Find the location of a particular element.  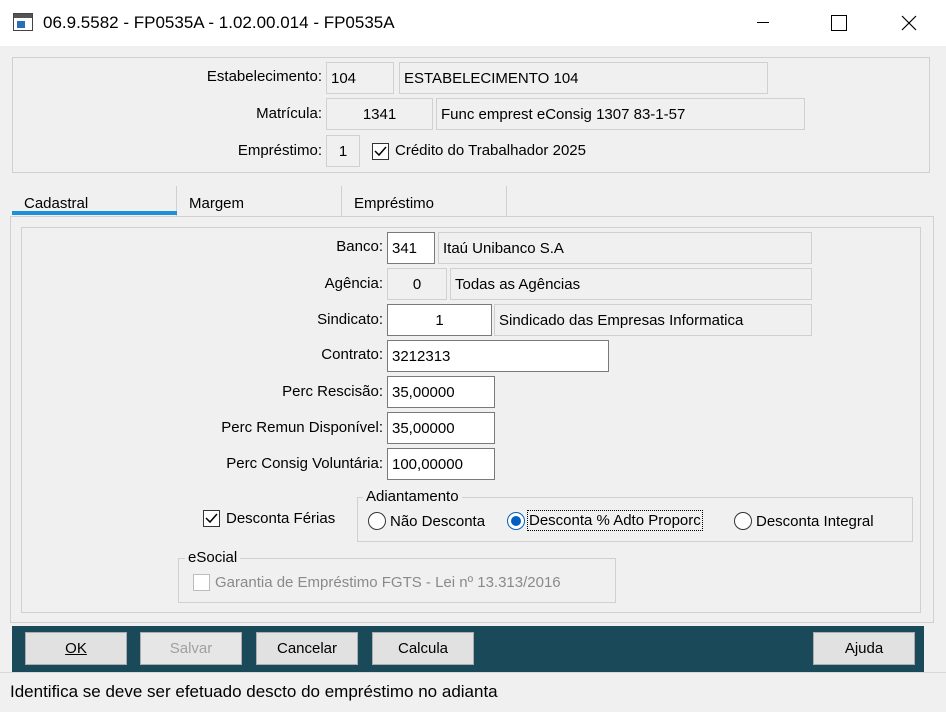

perc-remun-label: Perc Remun Disponível: is located at coordinates (302, 427).